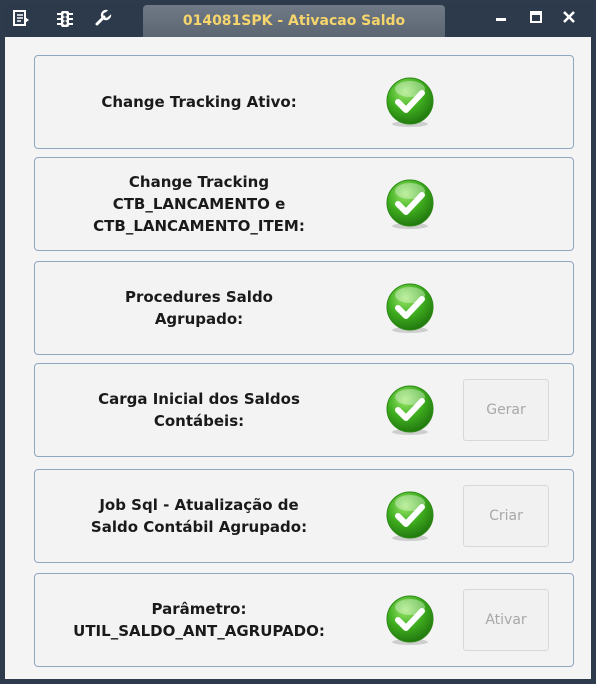  I want to click on criar-button: Criar, so click(506, 516).